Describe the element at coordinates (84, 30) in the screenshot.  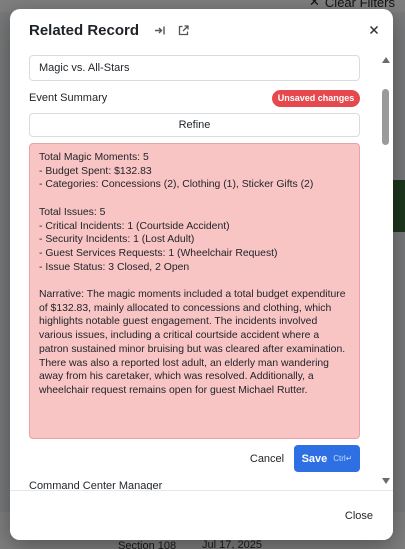
I see `modal-title: Related Record` at that location.